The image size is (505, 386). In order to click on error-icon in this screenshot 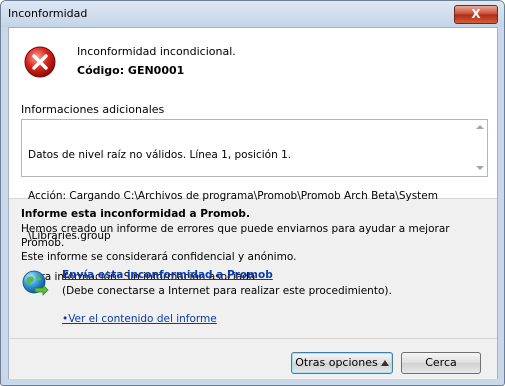, I will do `click(40, 62)`.